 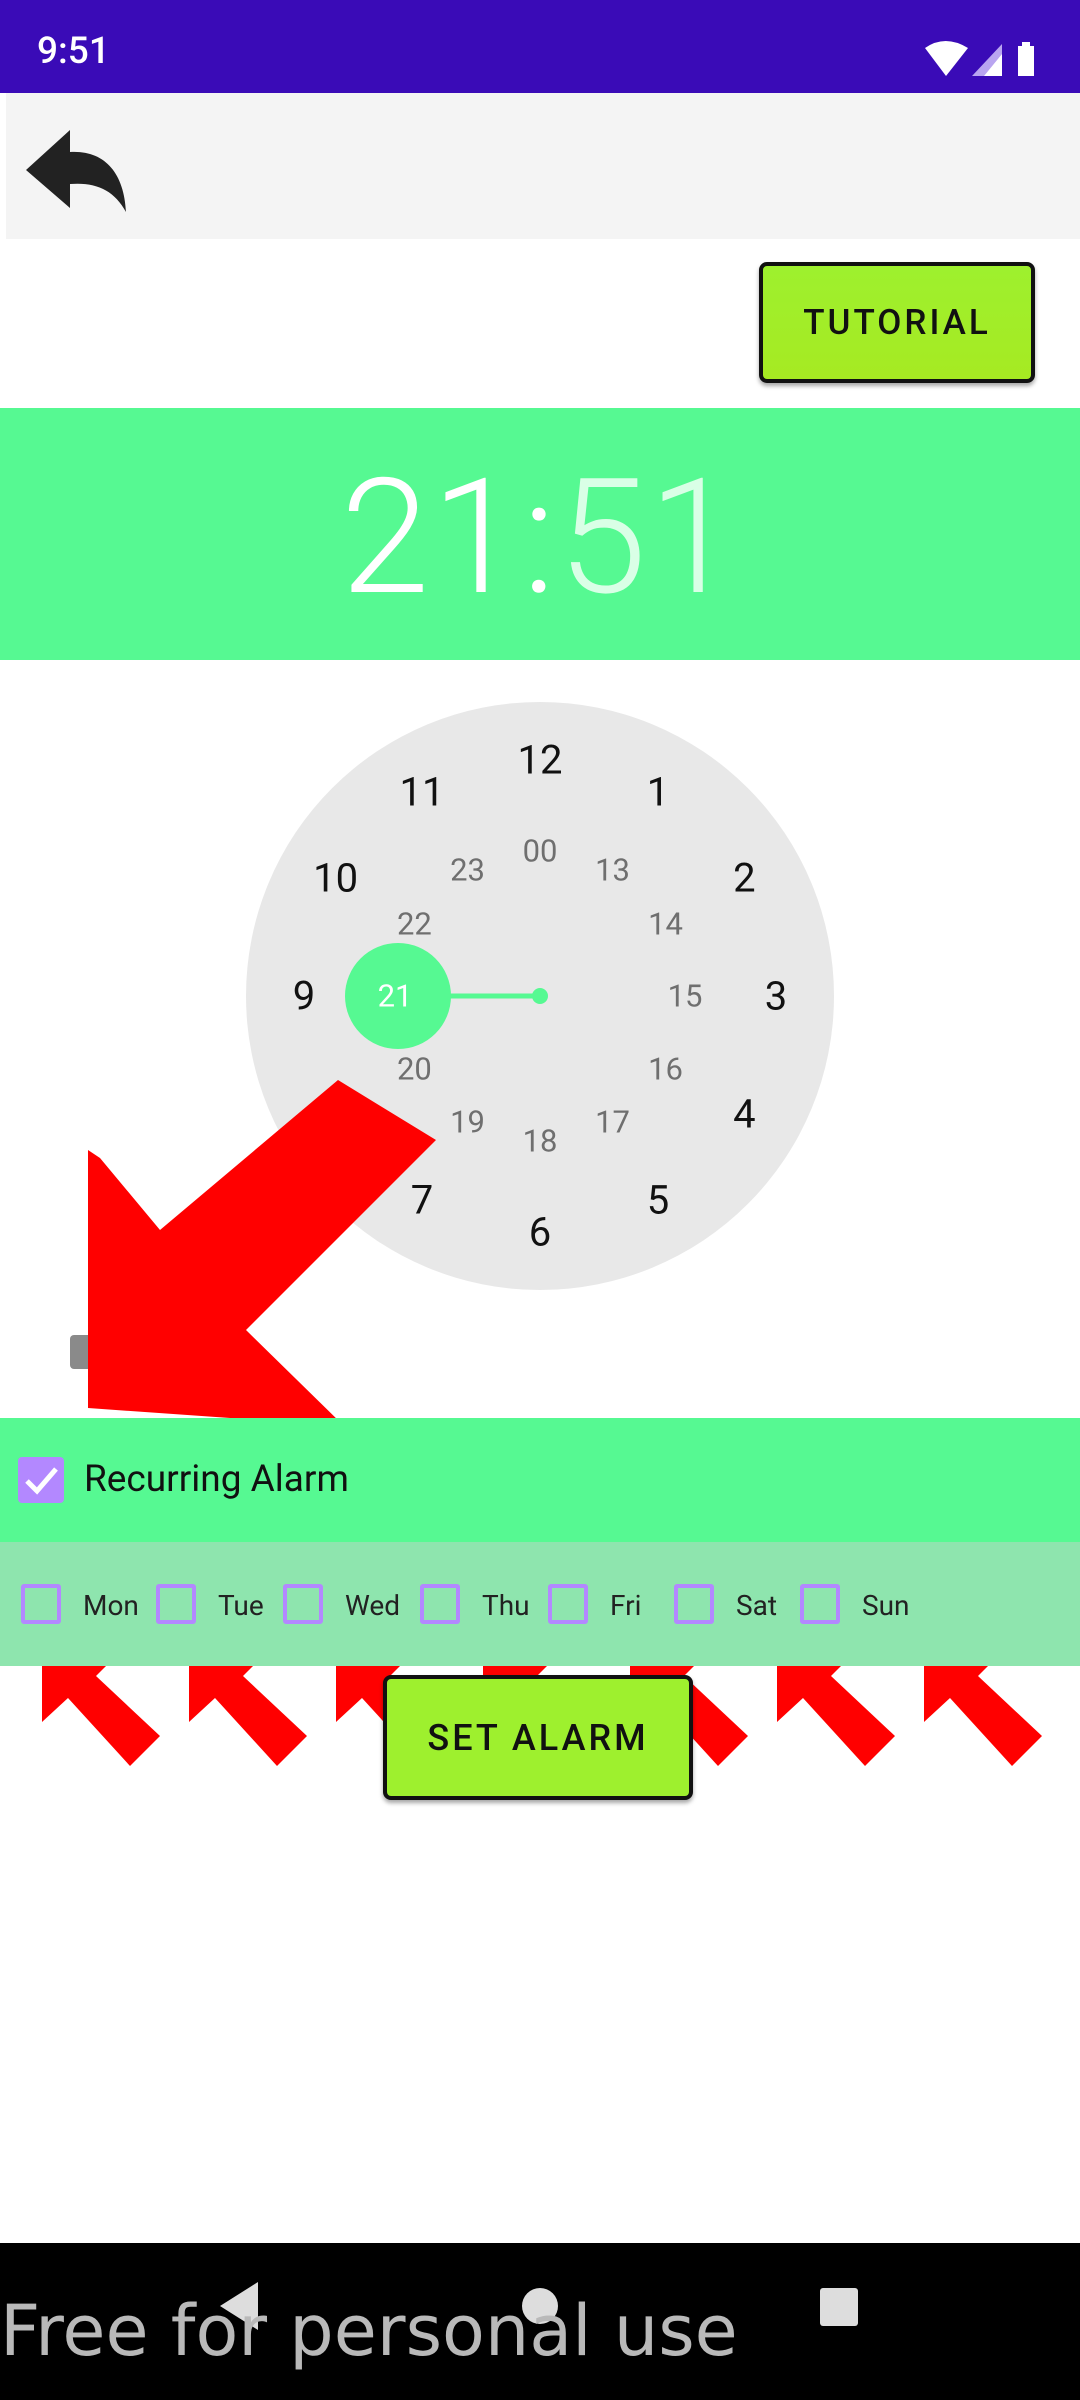 I want to click on day-checkbox-sun, so click(x=820, y=1604).